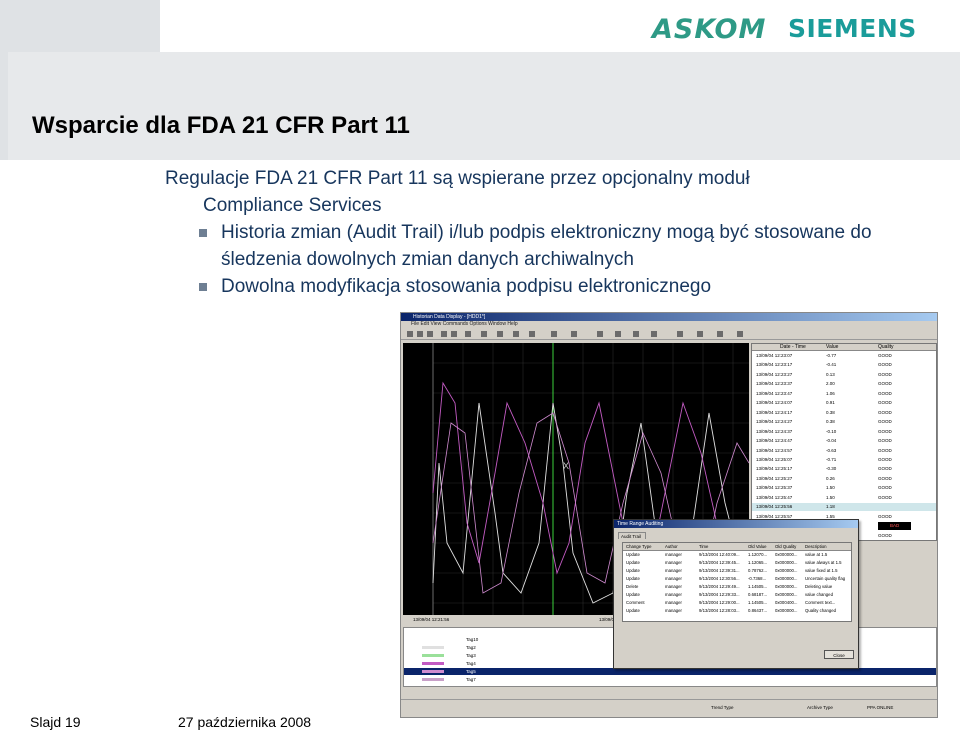 The image size is (960, 740). I want to click on table-row: 13/09/04 12:23:47 1.06 GOOD, so click(844, 394).